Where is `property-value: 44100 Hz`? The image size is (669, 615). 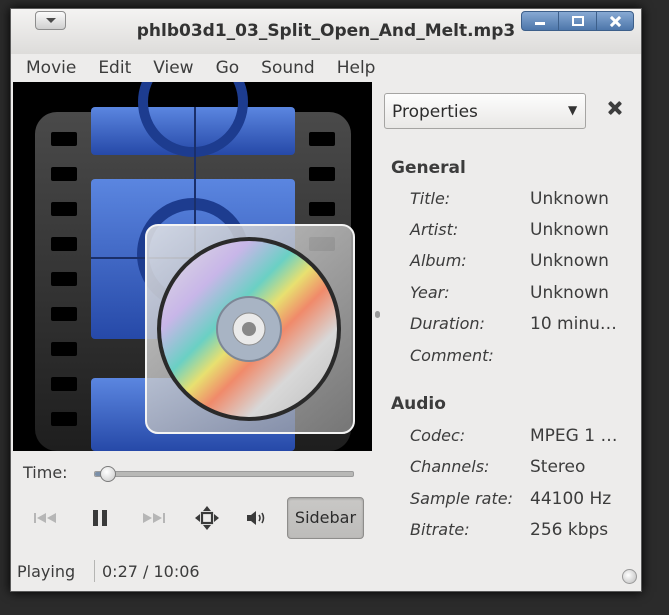
property-value: 44100 Hz is located at coordinates (571, 499).